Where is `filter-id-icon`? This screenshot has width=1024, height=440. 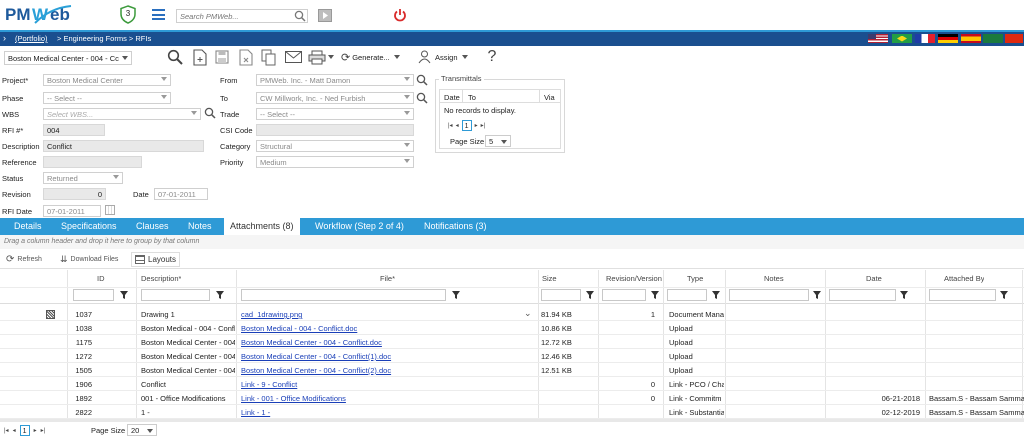 filter-id-icon is located at coordinates (124, 295).